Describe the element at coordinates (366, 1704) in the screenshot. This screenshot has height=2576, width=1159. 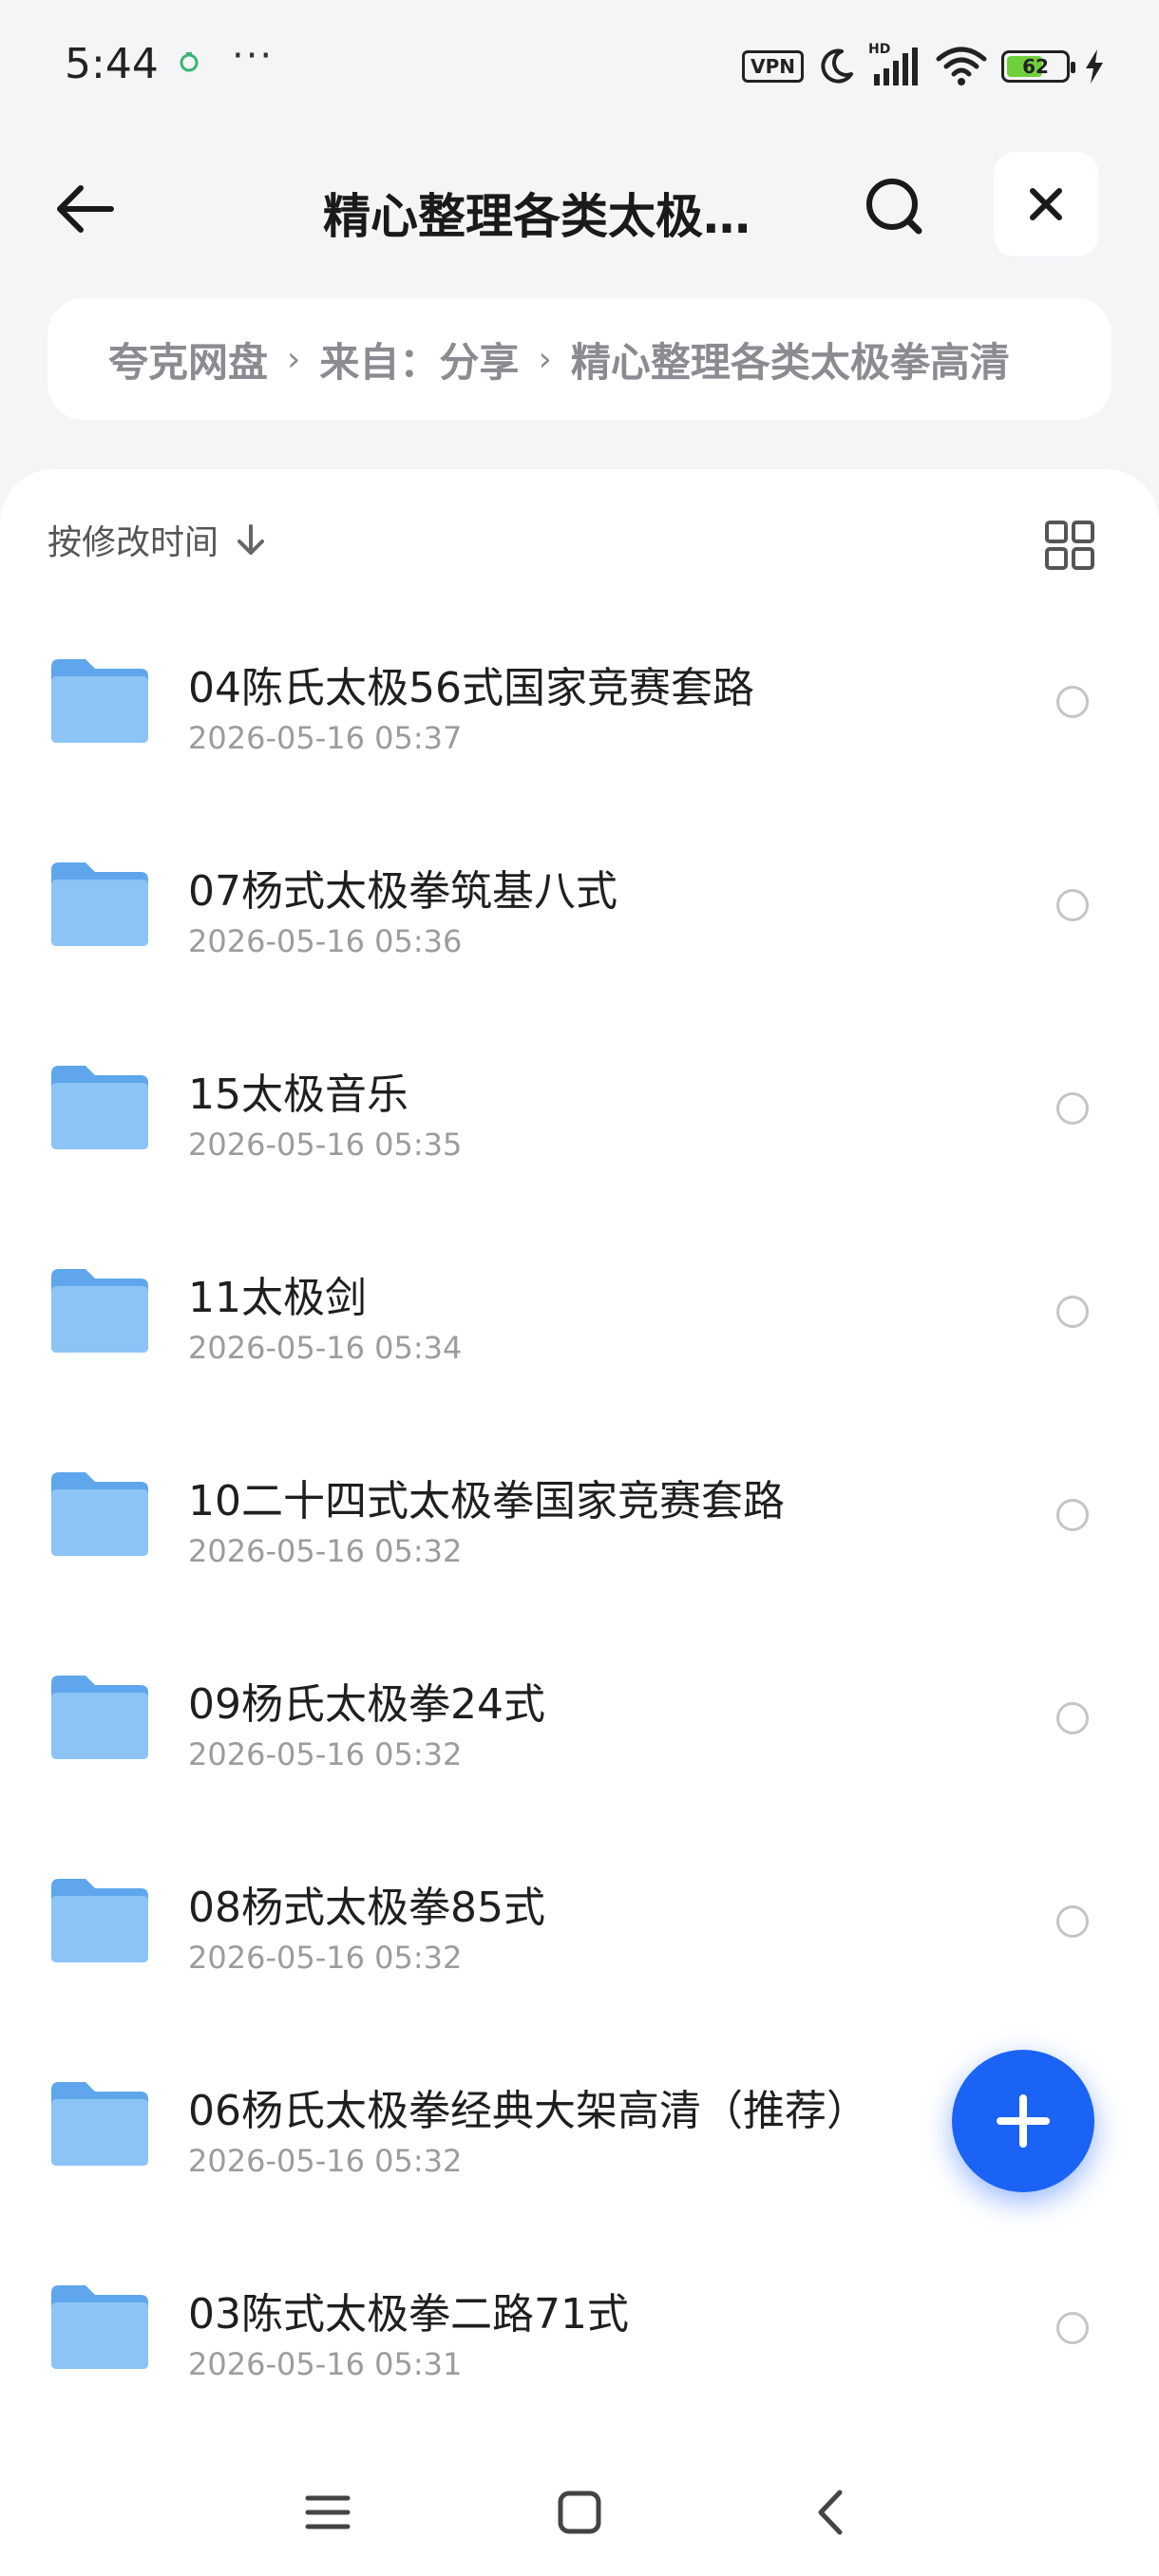
I see `file-name: 09杨氏太极拳24式` at that location.